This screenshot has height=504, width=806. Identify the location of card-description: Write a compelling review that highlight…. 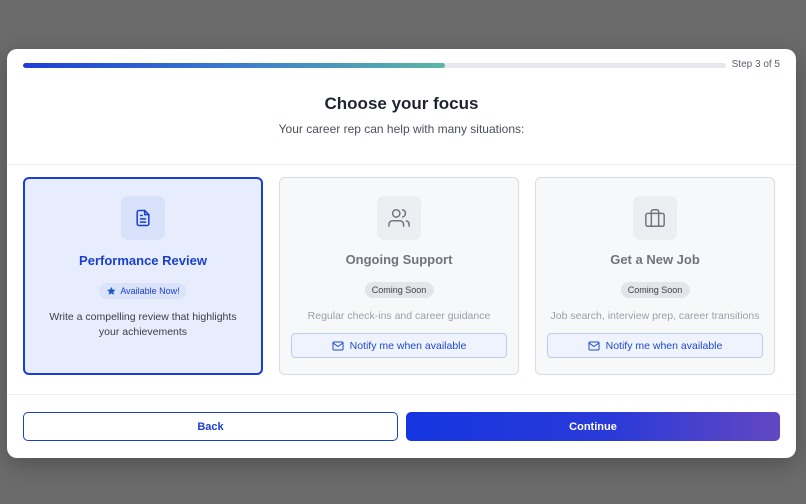
(143, 324).